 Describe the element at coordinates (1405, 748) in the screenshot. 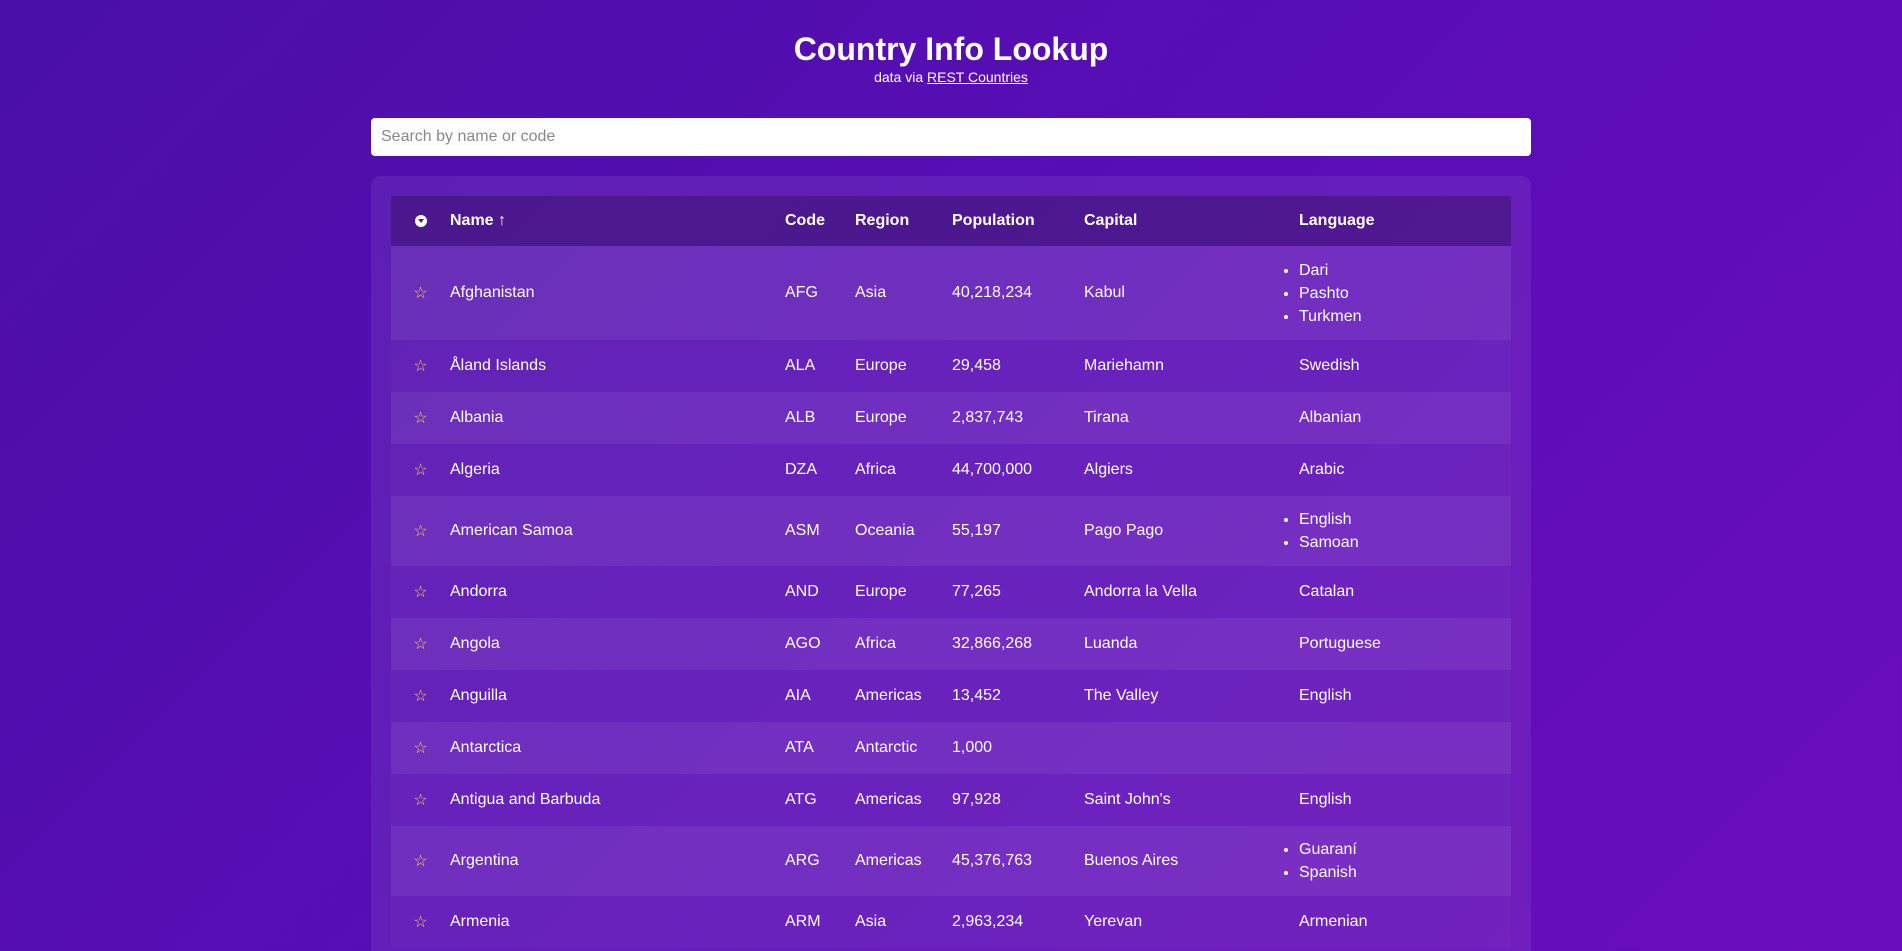

I see `country-language-cell` at that location.